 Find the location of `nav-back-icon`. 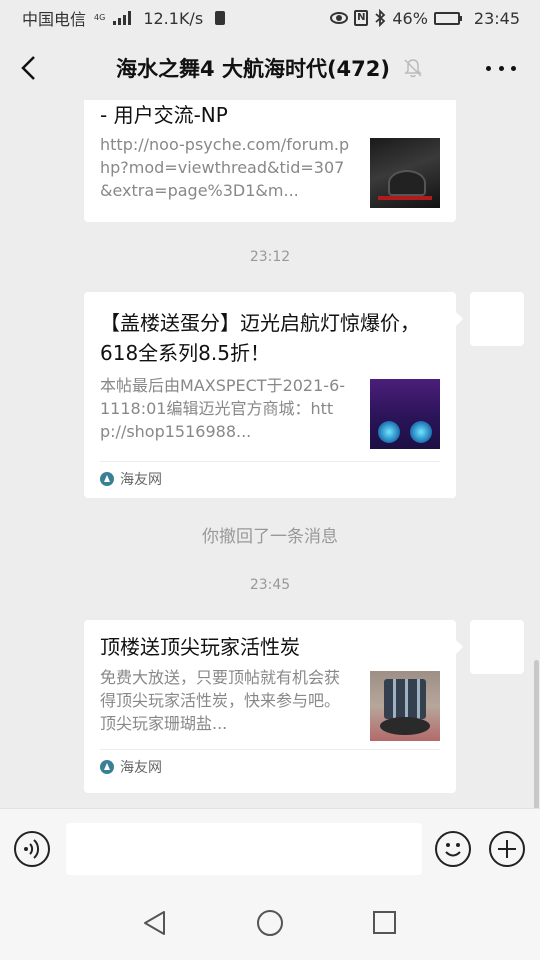

nav-back-icon is located at coordinates (155, 923).